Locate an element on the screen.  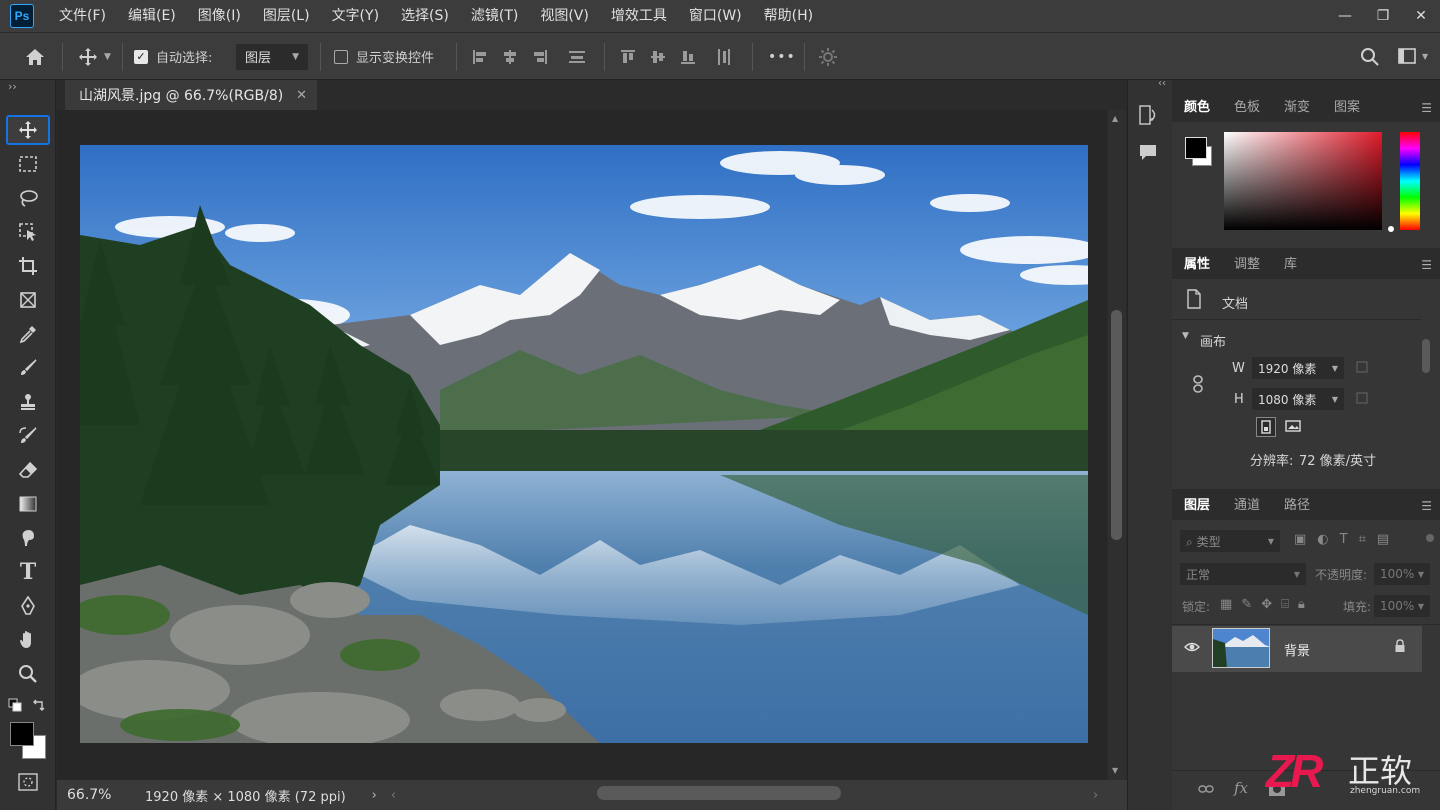
align-bottom-icon is located at coordinates (688, 57).